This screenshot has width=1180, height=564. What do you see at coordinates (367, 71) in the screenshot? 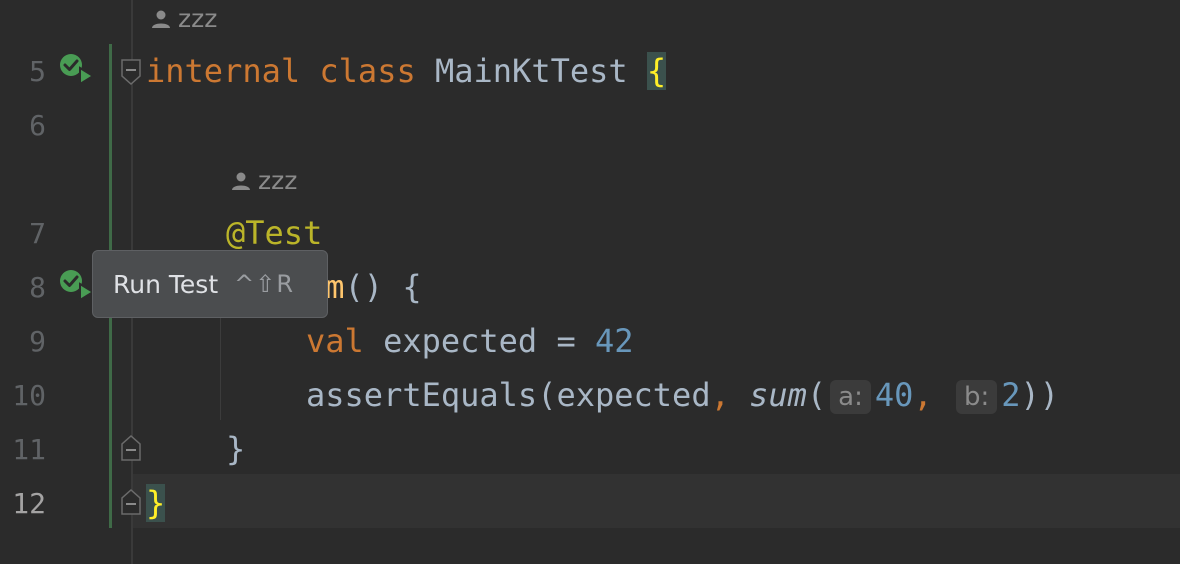
I see `keyword: class` at bounding box center [367, 71].